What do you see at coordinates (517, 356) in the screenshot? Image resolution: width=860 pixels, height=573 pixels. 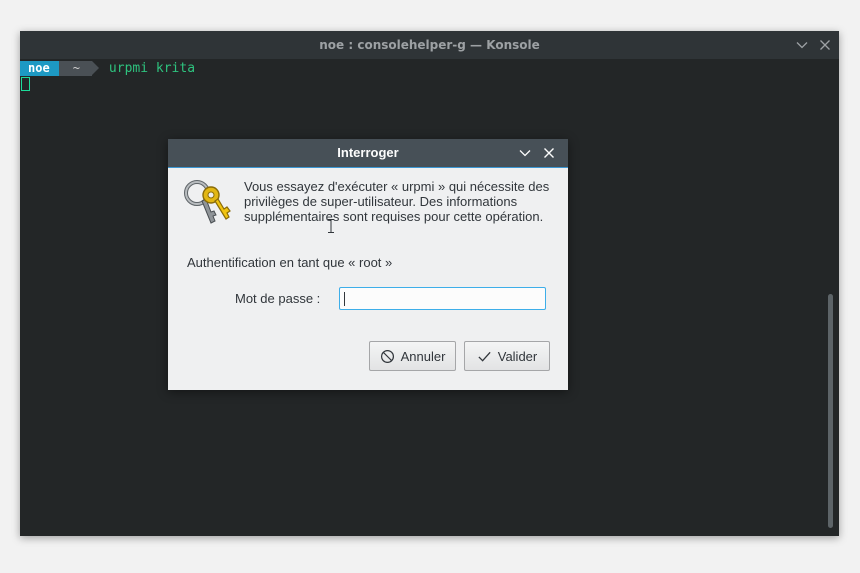 I see `ok-button-label: Valider` at bounding box center [517, 356].